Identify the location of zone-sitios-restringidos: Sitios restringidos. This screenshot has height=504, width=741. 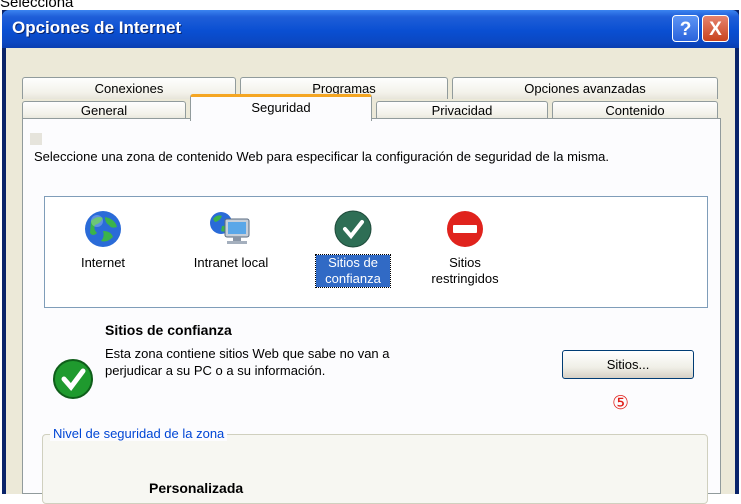
(465, 248).